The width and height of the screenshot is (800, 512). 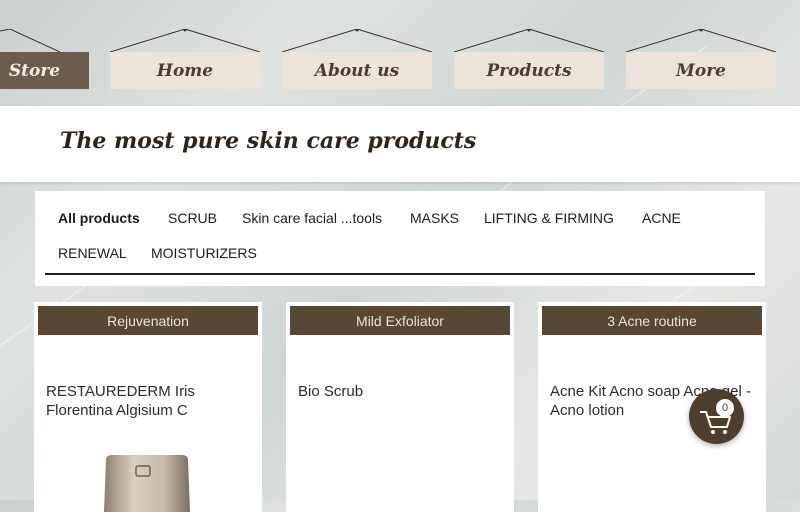 What do you see at coordinates (99, 218) in the screenshot?
I see `filter-all-products: All products` at bounding box center [99, 218].